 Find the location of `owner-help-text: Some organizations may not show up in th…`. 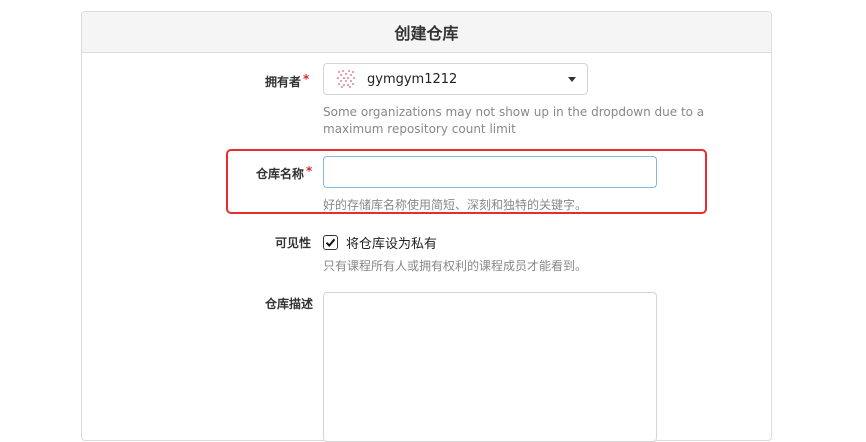

owner-help-text: Some organizations may not show up in th… is located at coordinates (514, 120).